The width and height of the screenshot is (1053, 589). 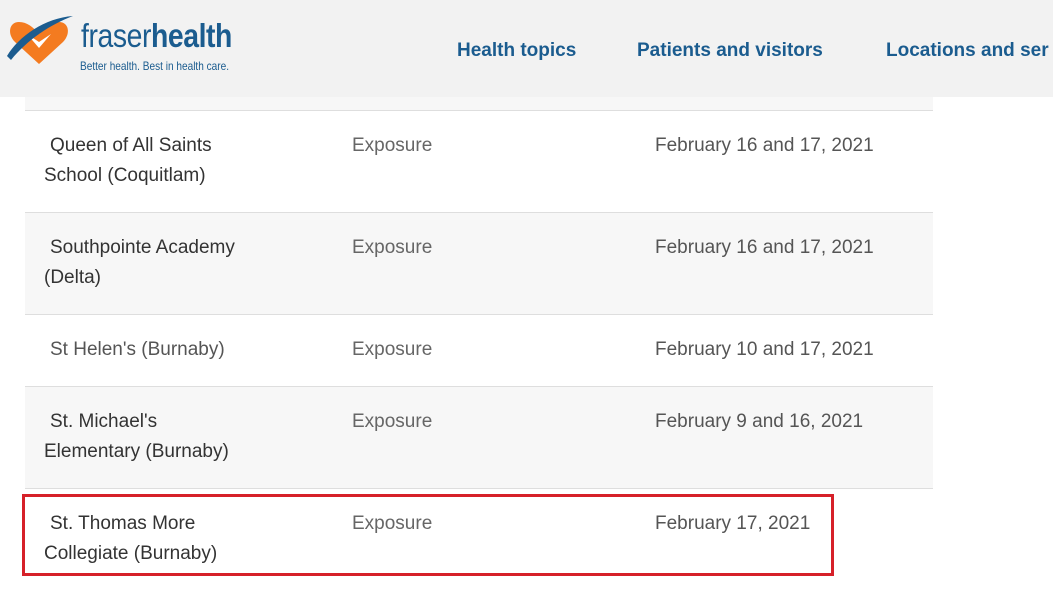 What do you see at coordinates (104, 421) in the screenshot?
I see `school-name-line1: St. Michael's` at bounding box center [104, 421].